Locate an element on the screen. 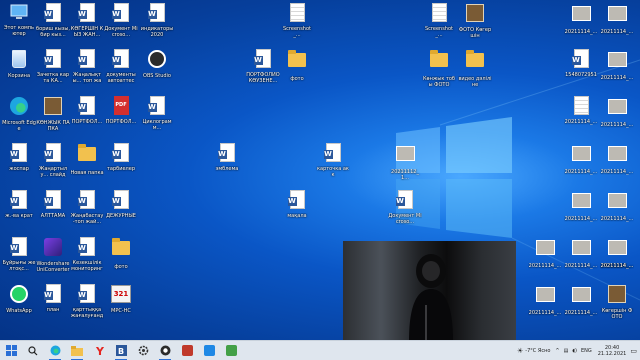  desktop-icon-folder-1: КӨНЖЫК ПАПКА is located at coordinates (53, 113).